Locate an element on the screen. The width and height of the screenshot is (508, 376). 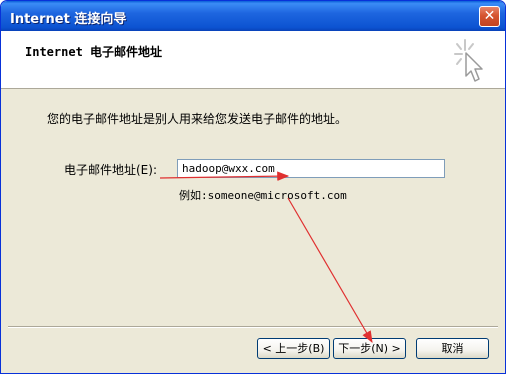
window-title: Internet 连接向导 is located at coordinates (68, 19).